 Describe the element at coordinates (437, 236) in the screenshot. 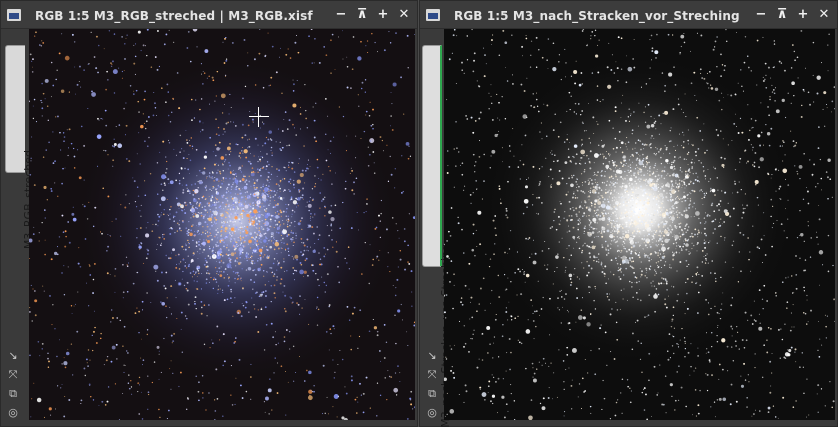

I see `view-tab-nach-stracken: M3_nach_Stracken_vor_Streching` at that location.